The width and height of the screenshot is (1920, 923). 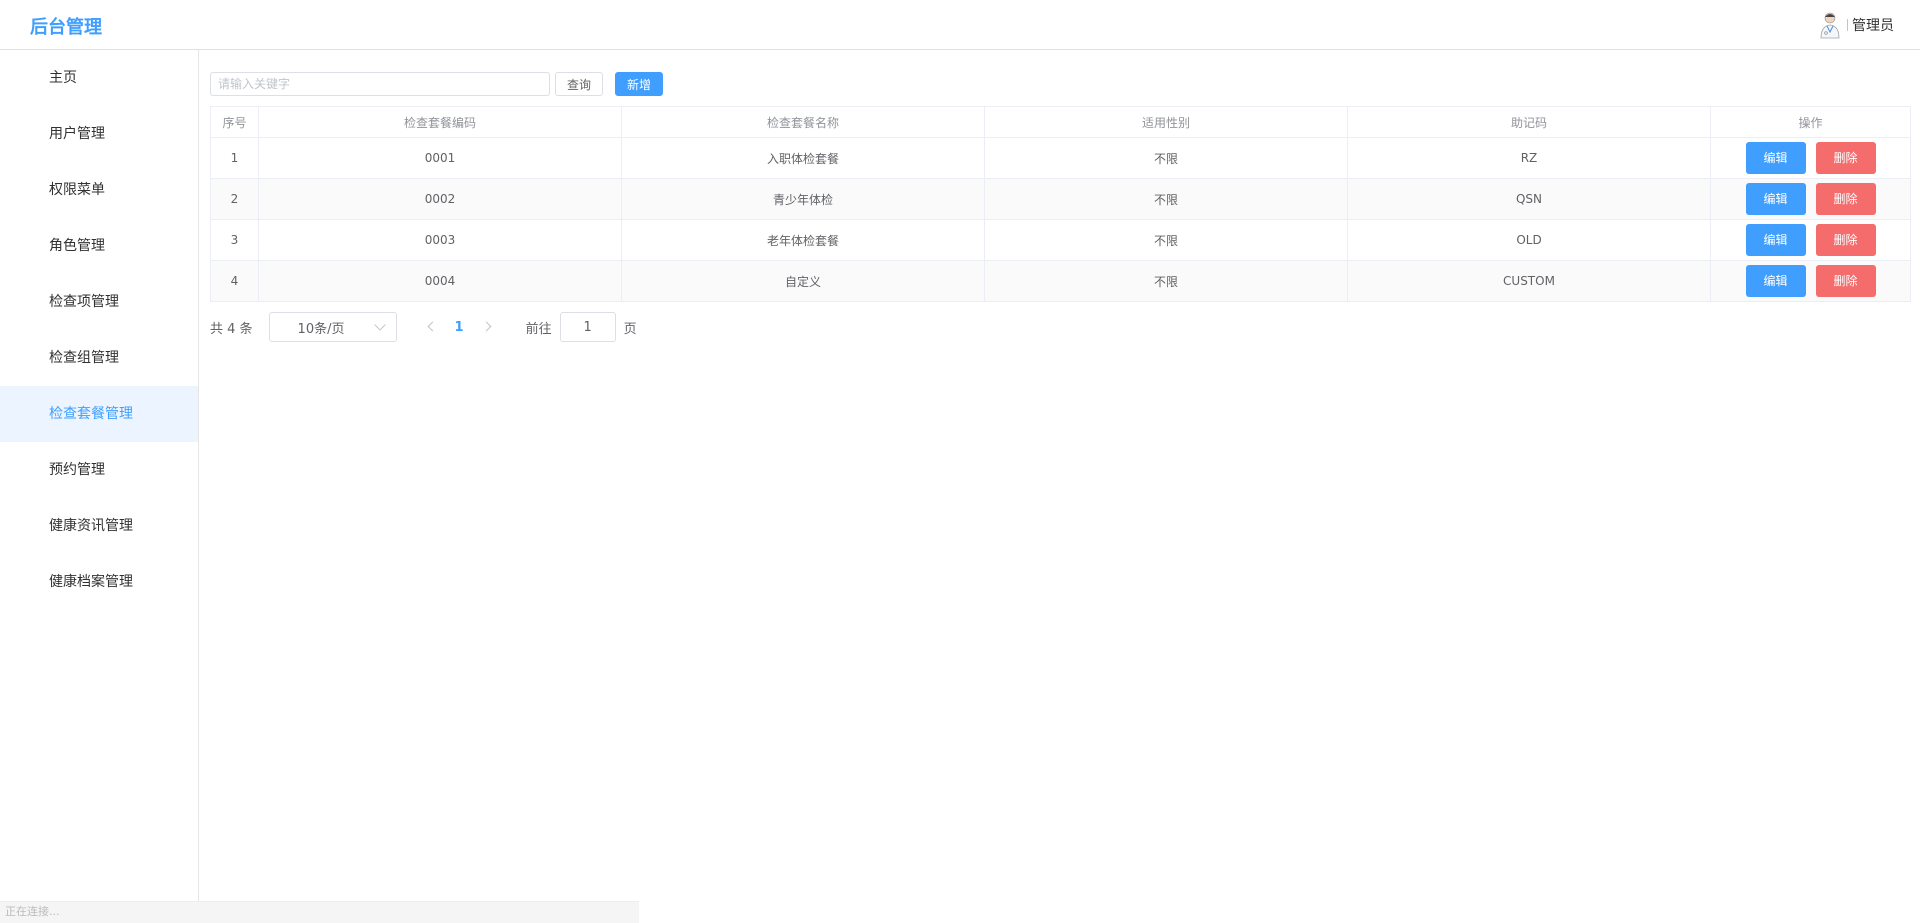 What do you see at coordinates (234, 199) in the screenshot?
I see `cell-index: 2` at bounding box center [234, 199].